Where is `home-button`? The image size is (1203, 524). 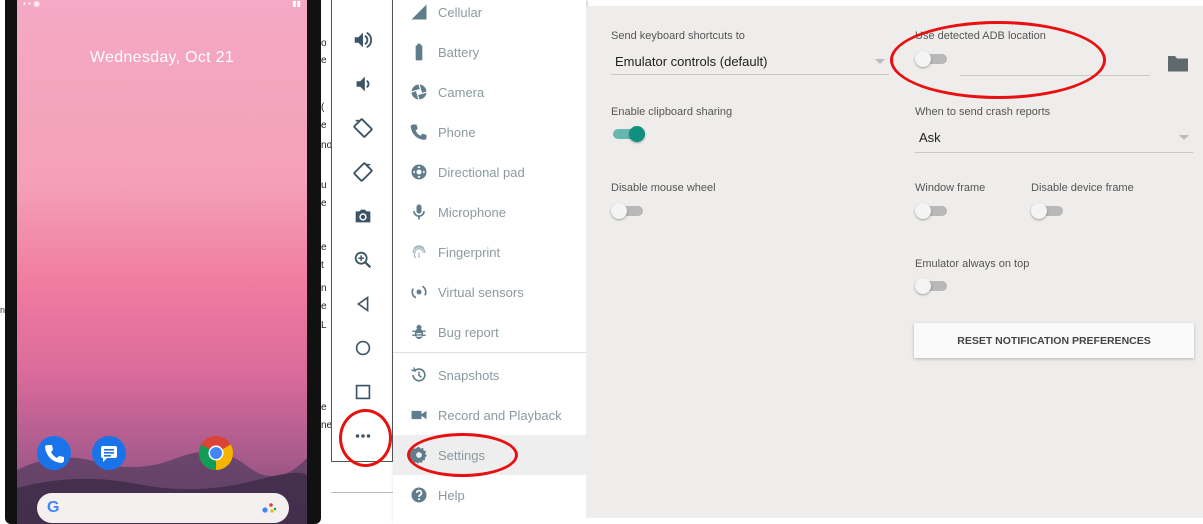 home-button is located at coordinates (363, 348).